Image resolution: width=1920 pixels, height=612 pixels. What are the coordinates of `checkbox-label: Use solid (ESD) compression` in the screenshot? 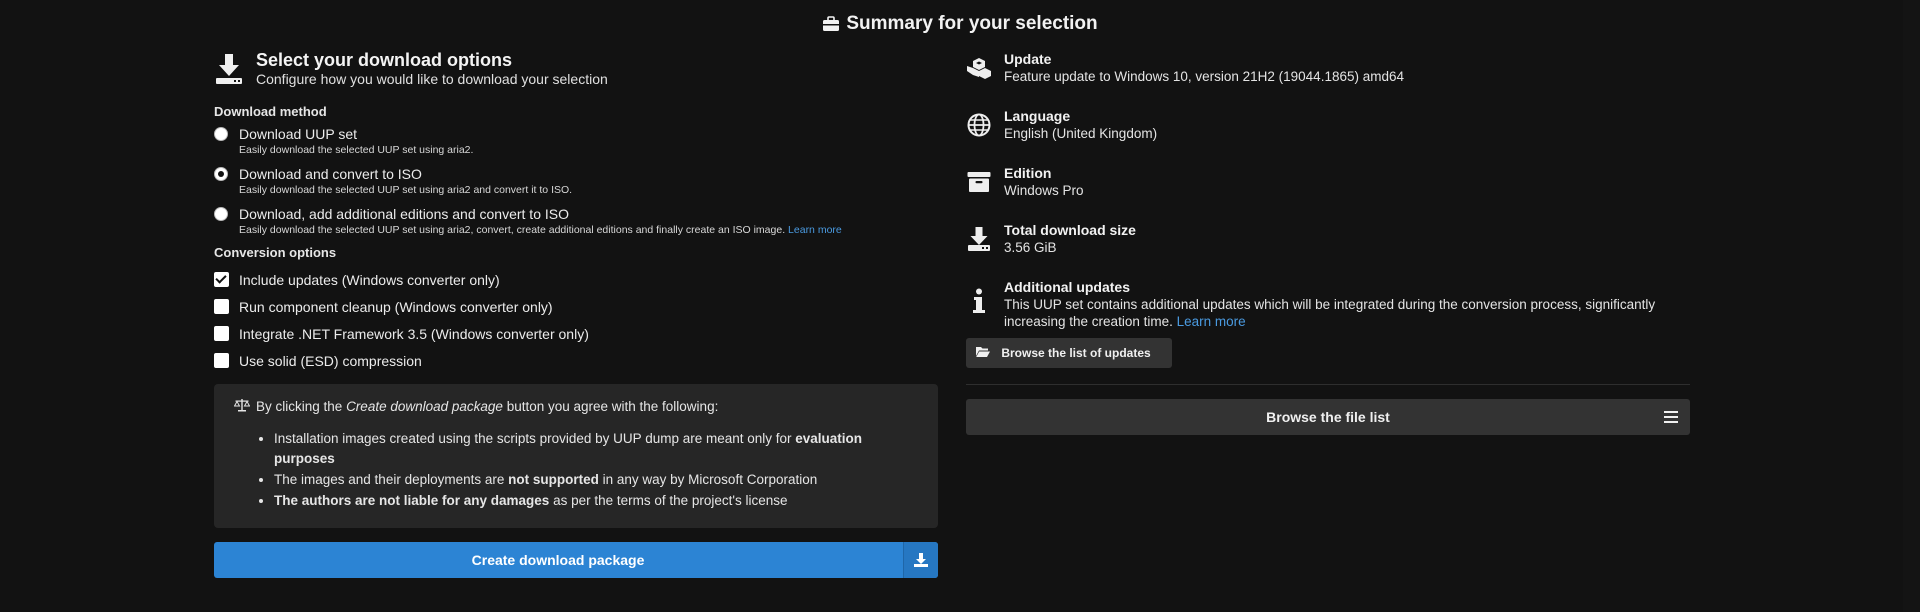 It's located at (330, 360).